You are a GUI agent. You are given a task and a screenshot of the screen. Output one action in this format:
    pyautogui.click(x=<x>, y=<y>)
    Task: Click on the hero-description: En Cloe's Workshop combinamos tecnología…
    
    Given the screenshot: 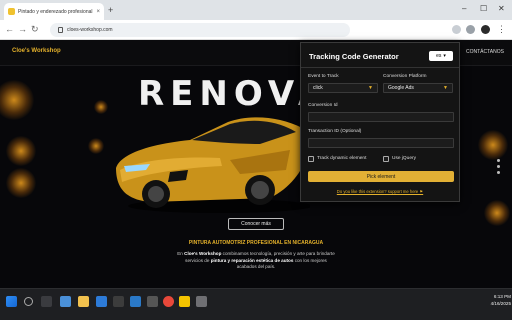 What is the action you would take?
    pyautogui.click(x=256, y=261)
    